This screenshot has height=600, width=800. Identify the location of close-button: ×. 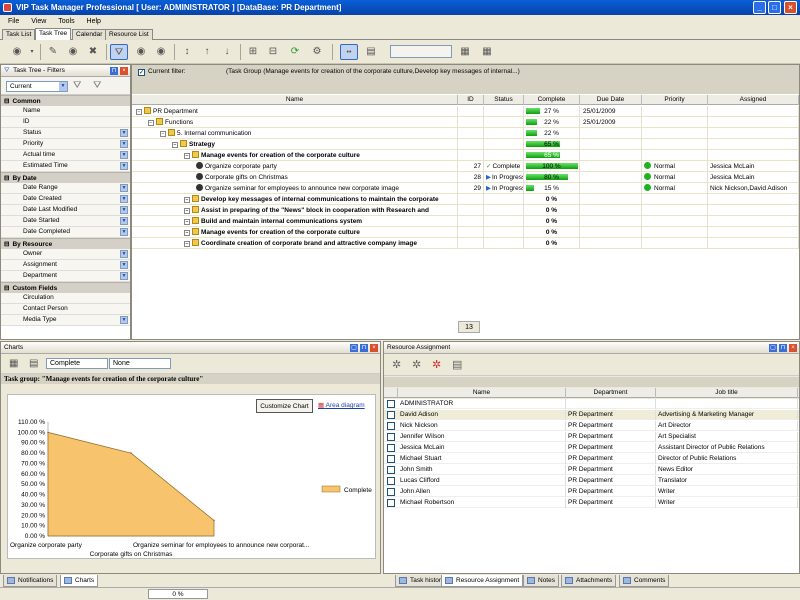
(790, 7).